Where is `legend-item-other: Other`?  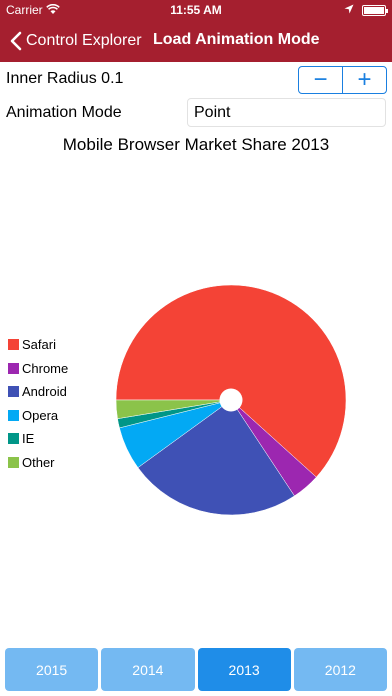 legend-item-other: Other is located at coordinates (38, 463).